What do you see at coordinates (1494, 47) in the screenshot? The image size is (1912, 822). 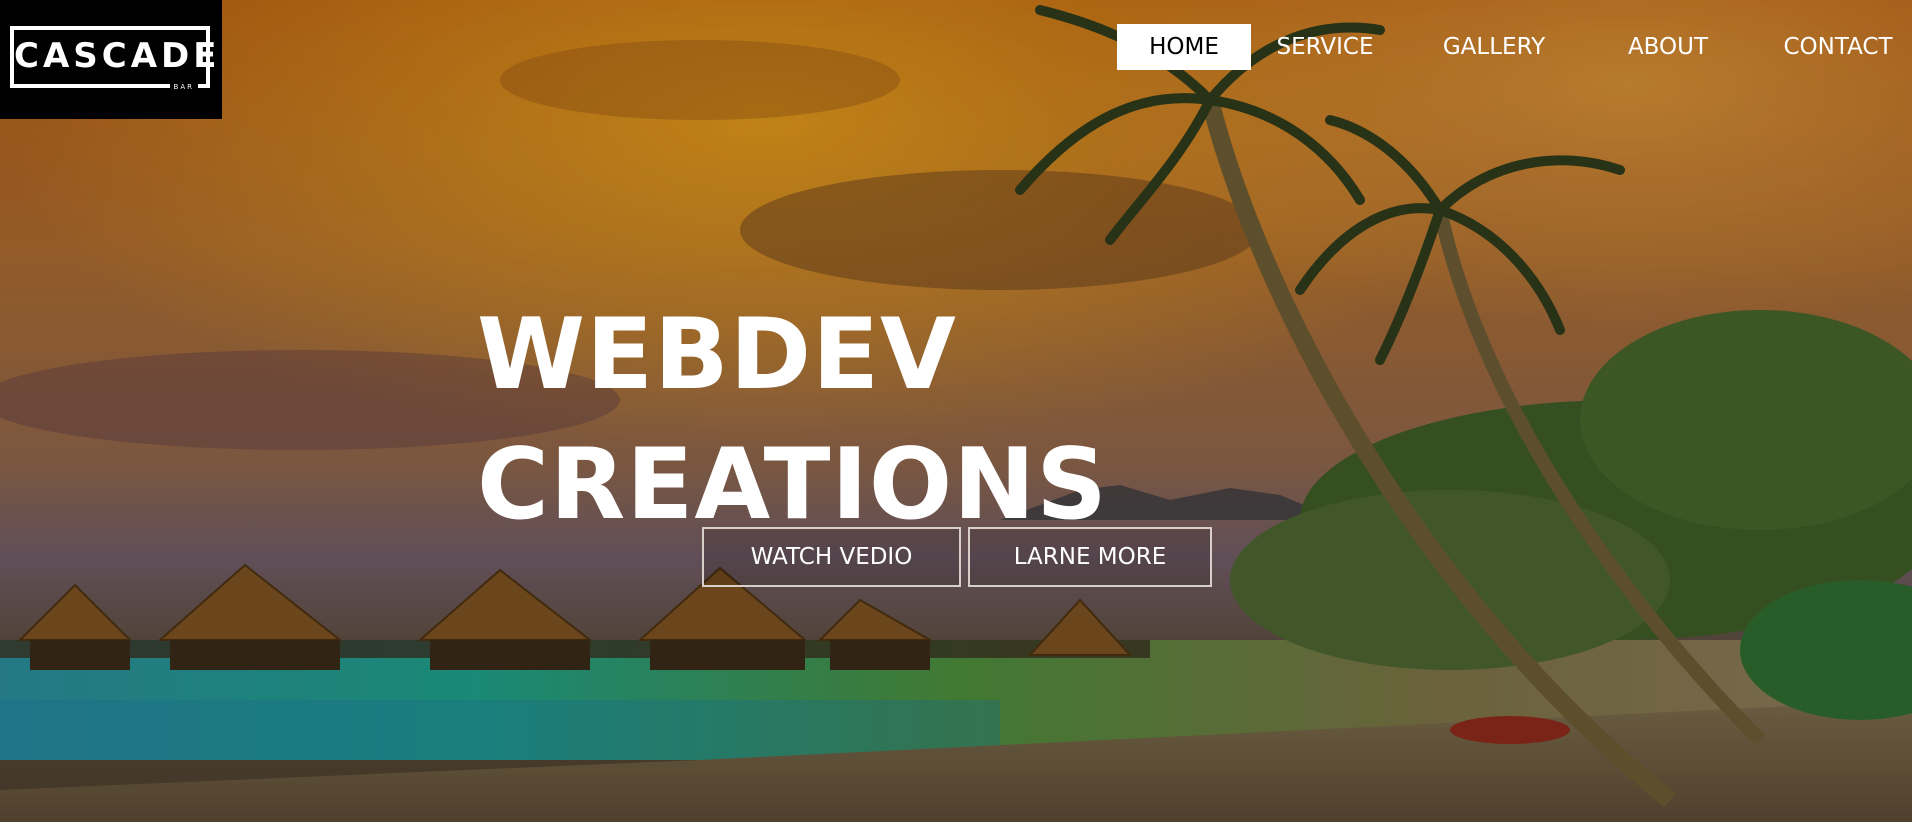 I see `nav-item-gallery: GALLERY` at bounding box center [1494, 47].